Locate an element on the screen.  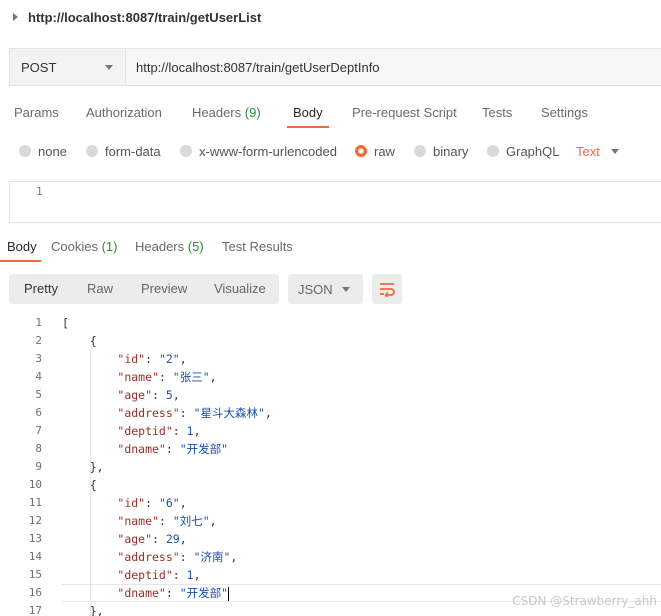
view-visualize-button: Visualize is located at coordinates (240, 289).